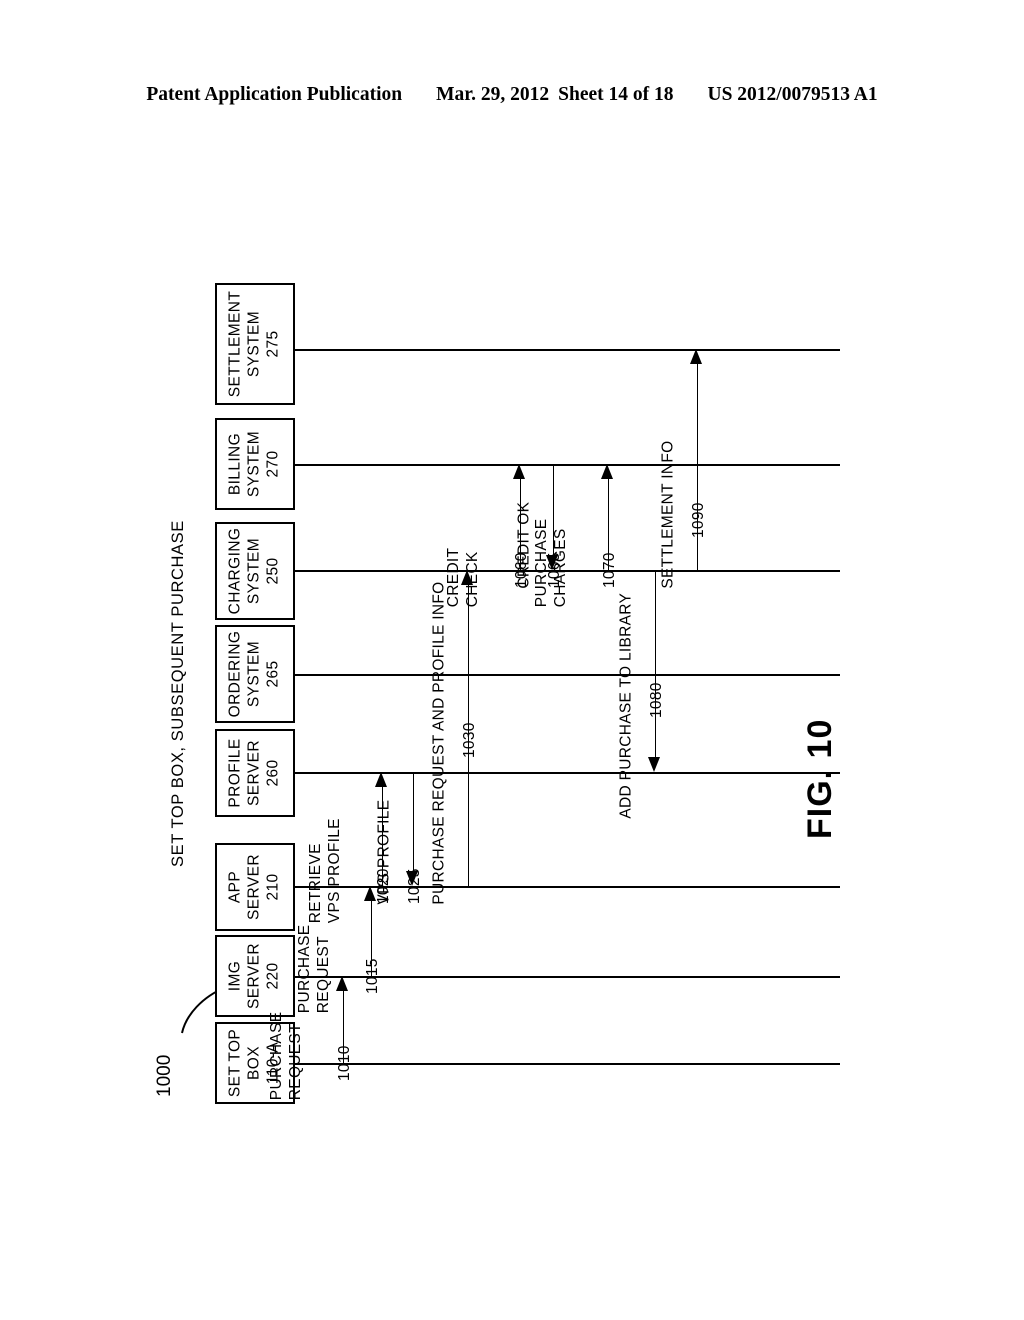  I want to click on participant-box-ordering-system: ORDERING SYSTEM 265, so click(255, 674).